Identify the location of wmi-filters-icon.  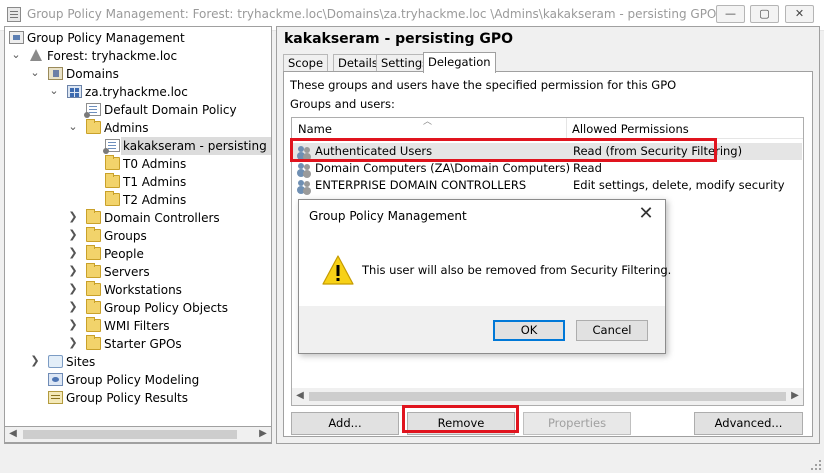
(93, 324).